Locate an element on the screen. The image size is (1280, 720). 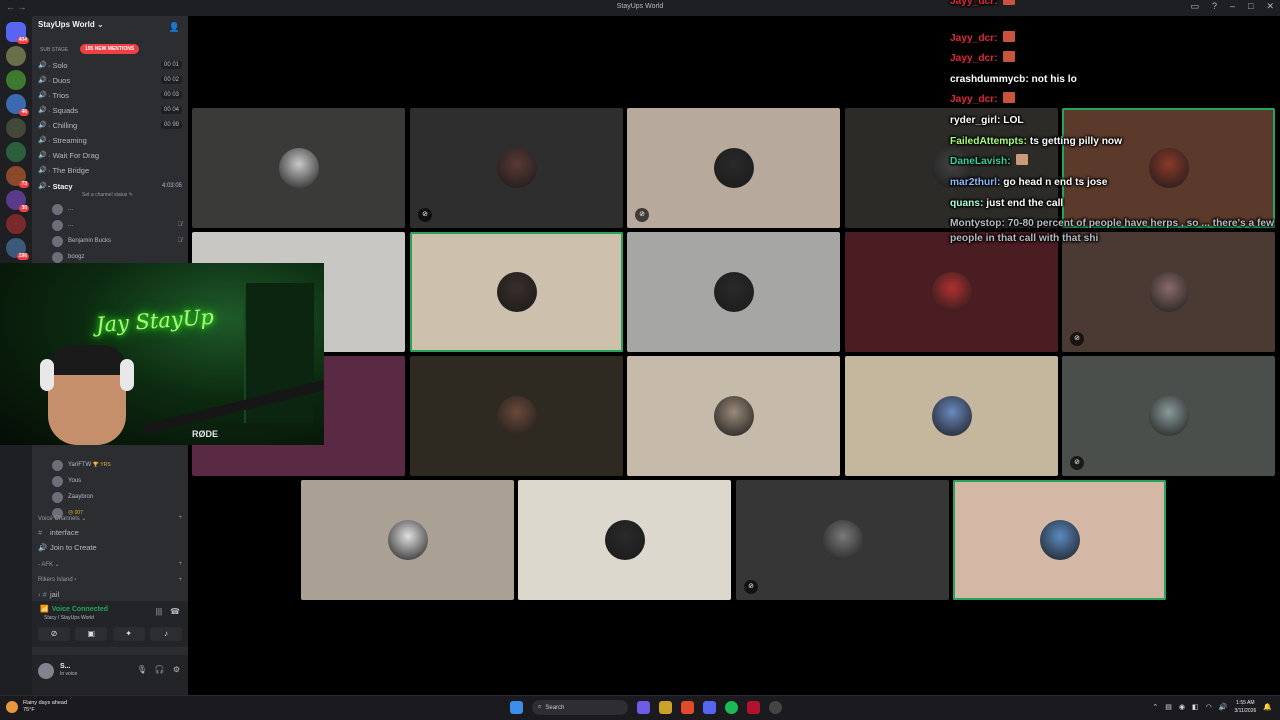
chat-username: FailedAttempts is located at coordinates (987, 141).